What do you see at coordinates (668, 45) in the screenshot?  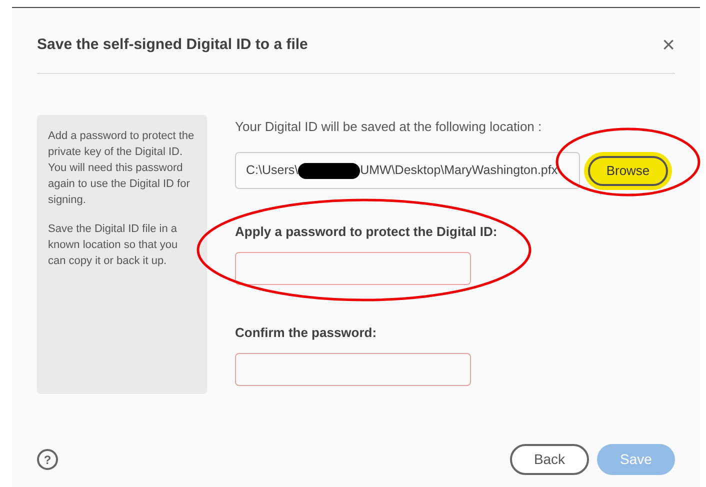 I see `close-button: ×` at bounding box center [668, 45].